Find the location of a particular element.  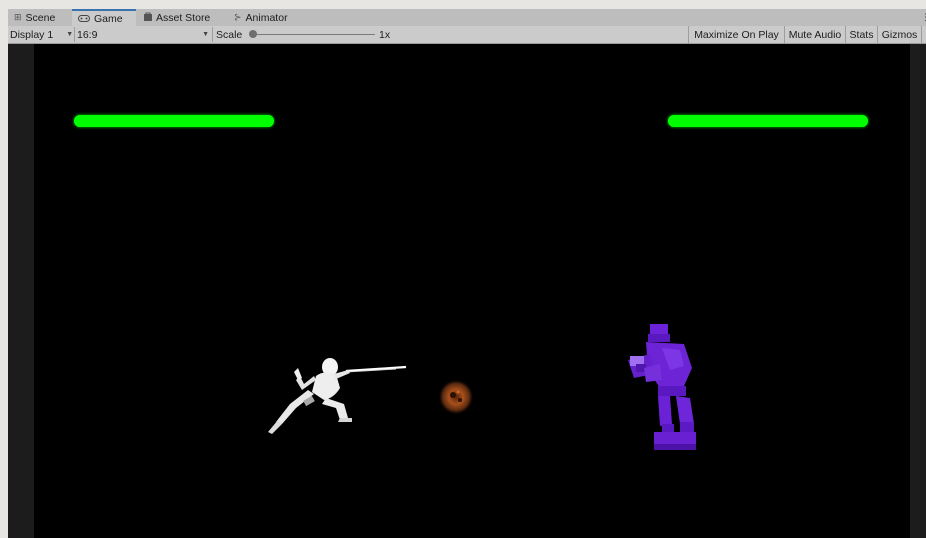

player-health-bar is located at coordinates (174, 121).